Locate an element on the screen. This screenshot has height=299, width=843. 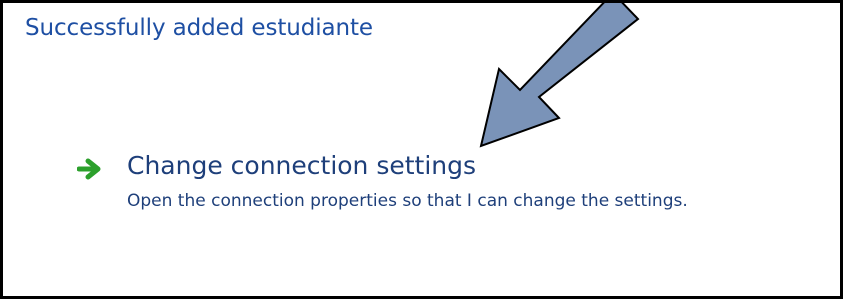
green-arrow-icon is located at coordinates (89, 169).